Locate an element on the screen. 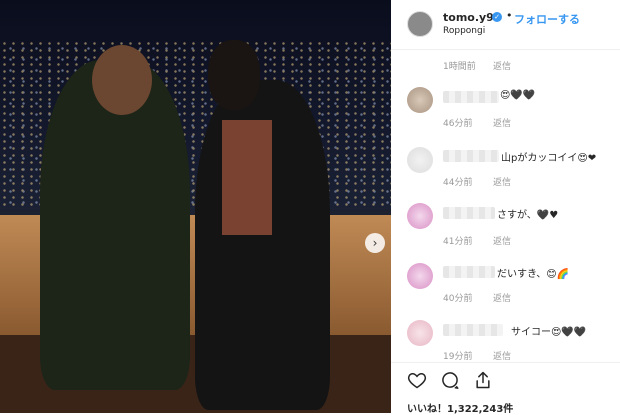 The image size is (620, 415). comment-time: 40分前 is located at coordinates (458, 299).